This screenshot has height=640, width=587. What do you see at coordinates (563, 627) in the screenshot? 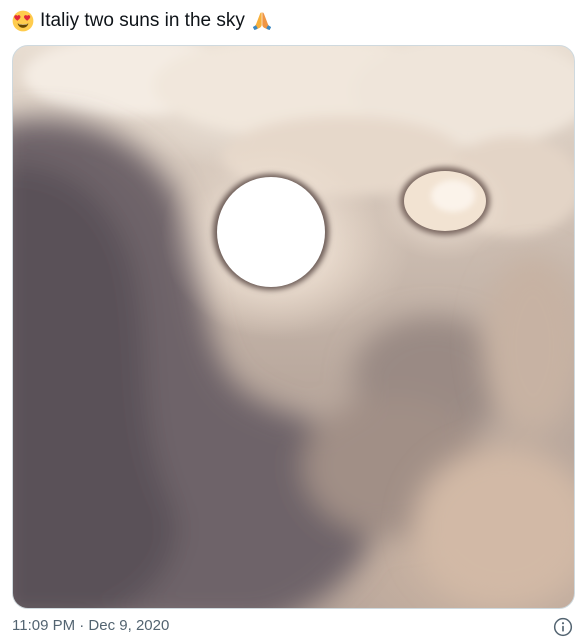
I see `info-icon` at bounding box center [563, 627].